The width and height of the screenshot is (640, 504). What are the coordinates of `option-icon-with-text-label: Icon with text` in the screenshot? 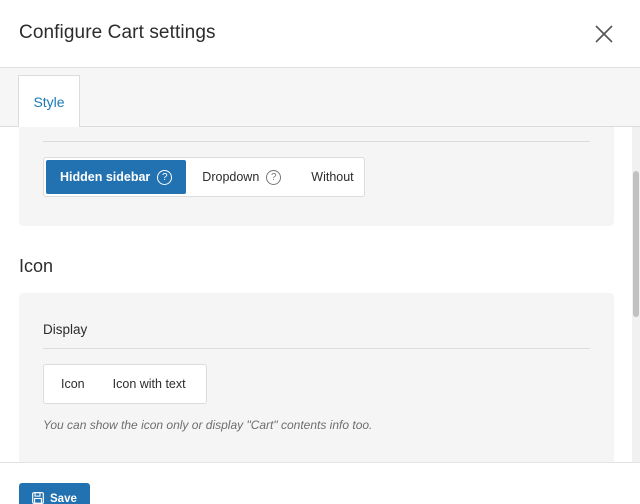 It's located at (149, 384).